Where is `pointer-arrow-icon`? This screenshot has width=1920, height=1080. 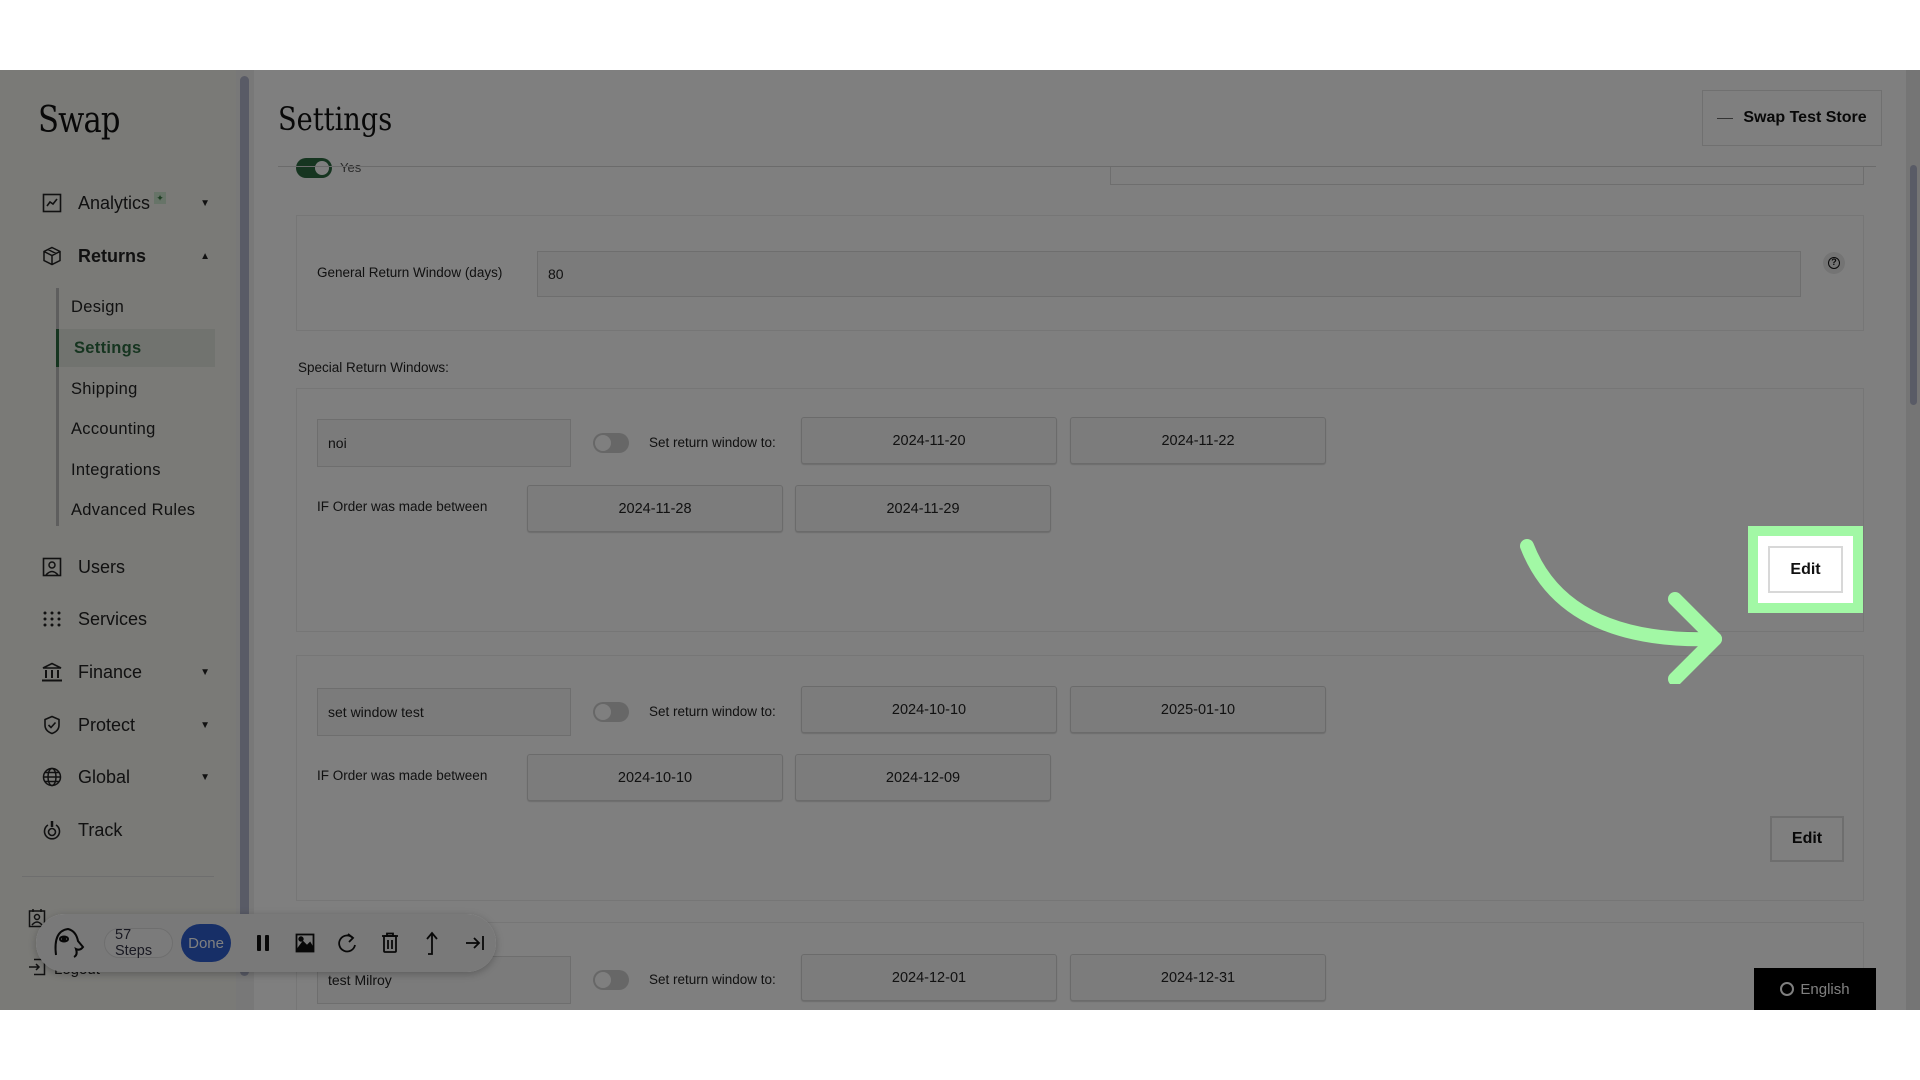 pointer-arrow-icon is located at coordinates (1621, 611).